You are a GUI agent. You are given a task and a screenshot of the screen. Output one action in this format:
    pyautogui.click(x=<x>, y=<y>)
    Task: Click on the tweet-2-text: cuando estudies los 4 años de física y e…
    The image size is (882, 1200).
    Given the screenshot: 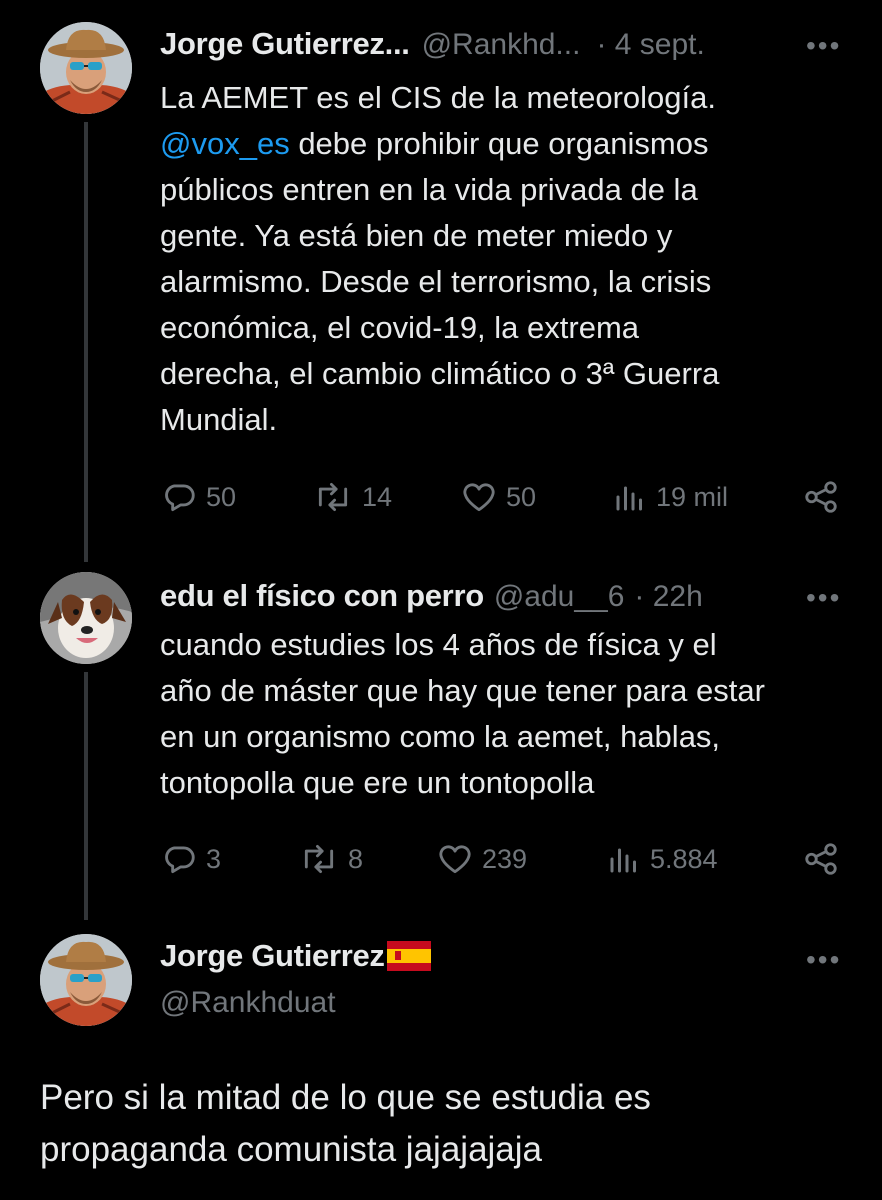 What is the action you would take?
    pyautogui.click(x=505, y=714)
    